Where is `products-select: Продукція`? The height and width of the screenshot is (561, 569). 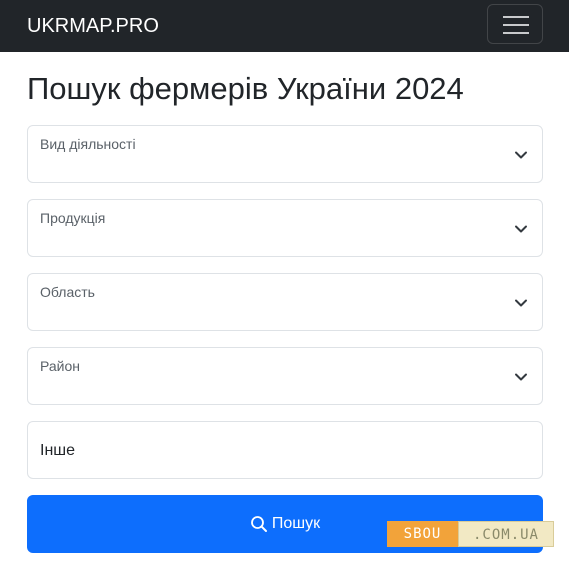 products-select: Продукція is located at coordinates (285, 228).